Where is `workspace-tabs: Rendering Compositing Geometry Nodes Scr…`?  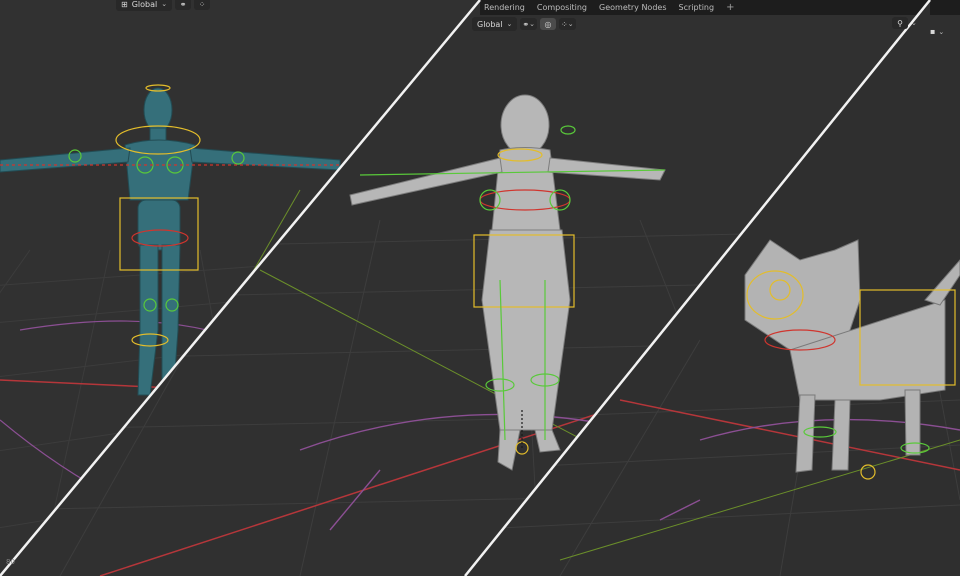 workspace-tabs: Rendering Compositing Geometry Nodes Scr… is located at coordinates (609, 7).